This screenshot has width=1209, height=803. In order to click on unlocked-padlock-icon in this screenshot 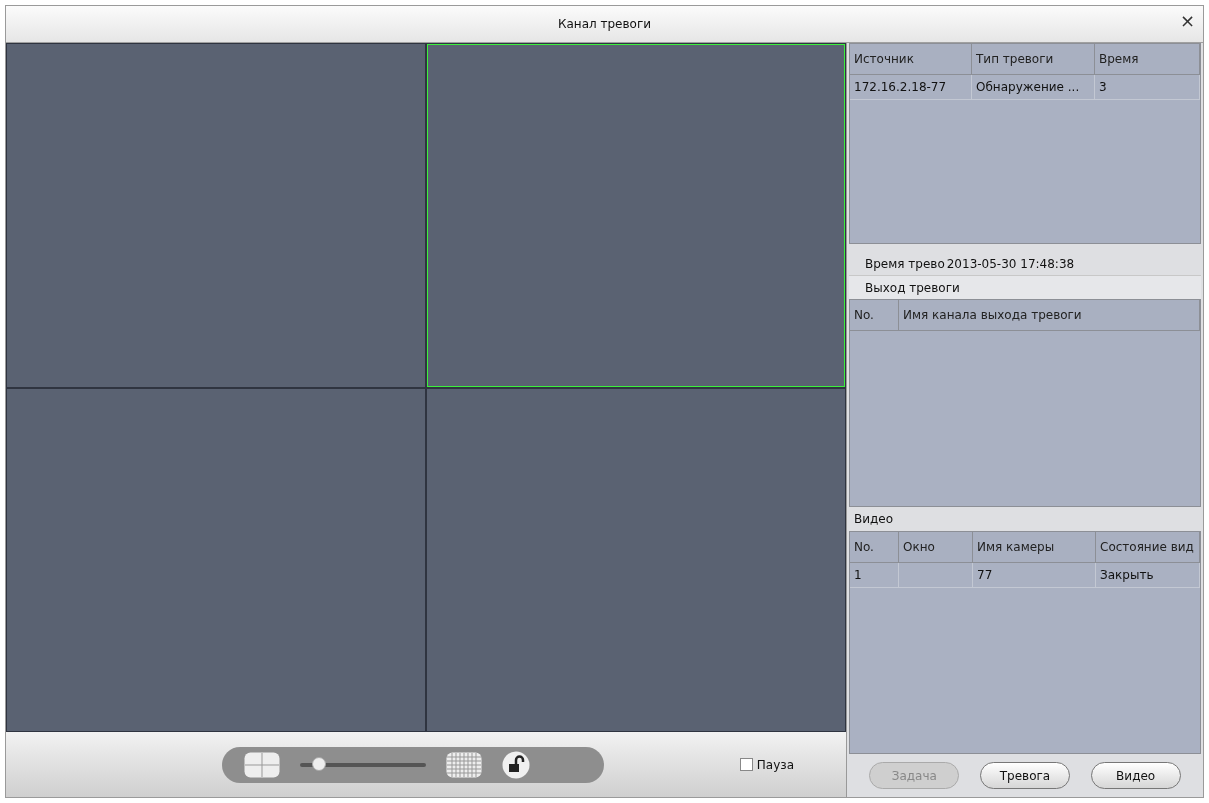, I will do `click(516, 764)`.